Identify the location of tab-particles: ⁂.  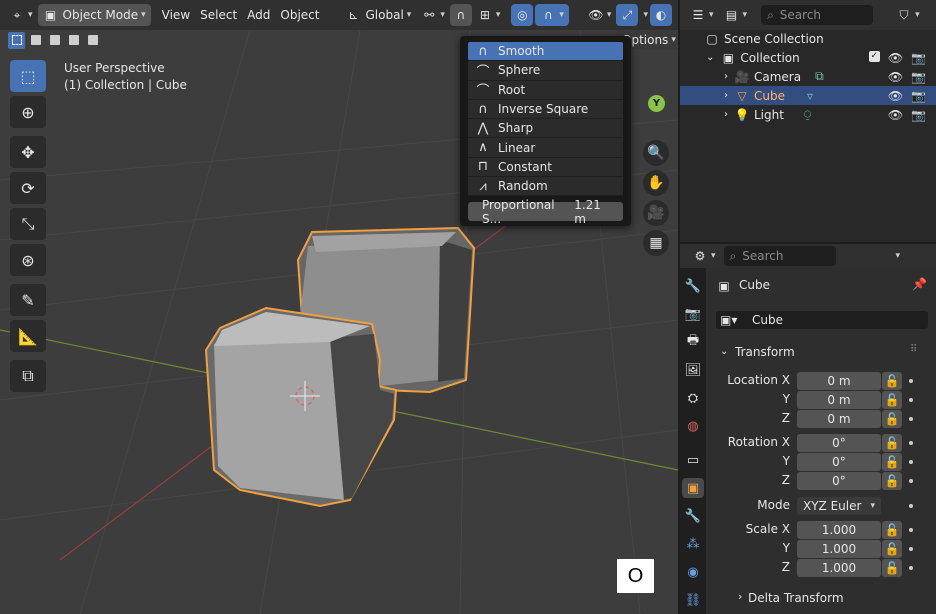
(693, 544).